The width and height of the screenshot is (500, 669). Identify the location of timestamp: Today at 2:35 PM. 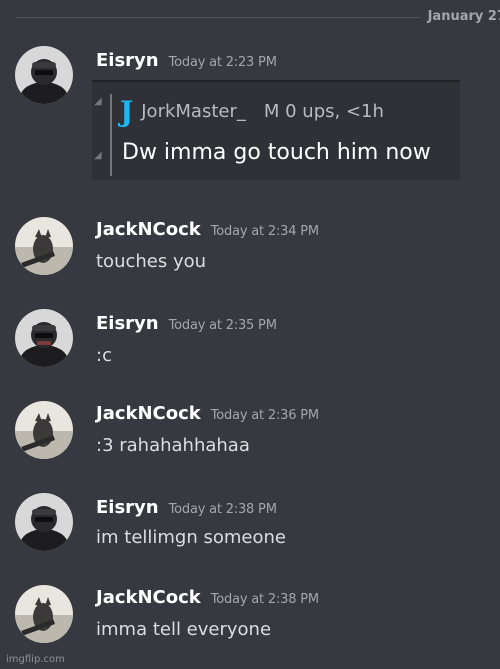
(222, 325).